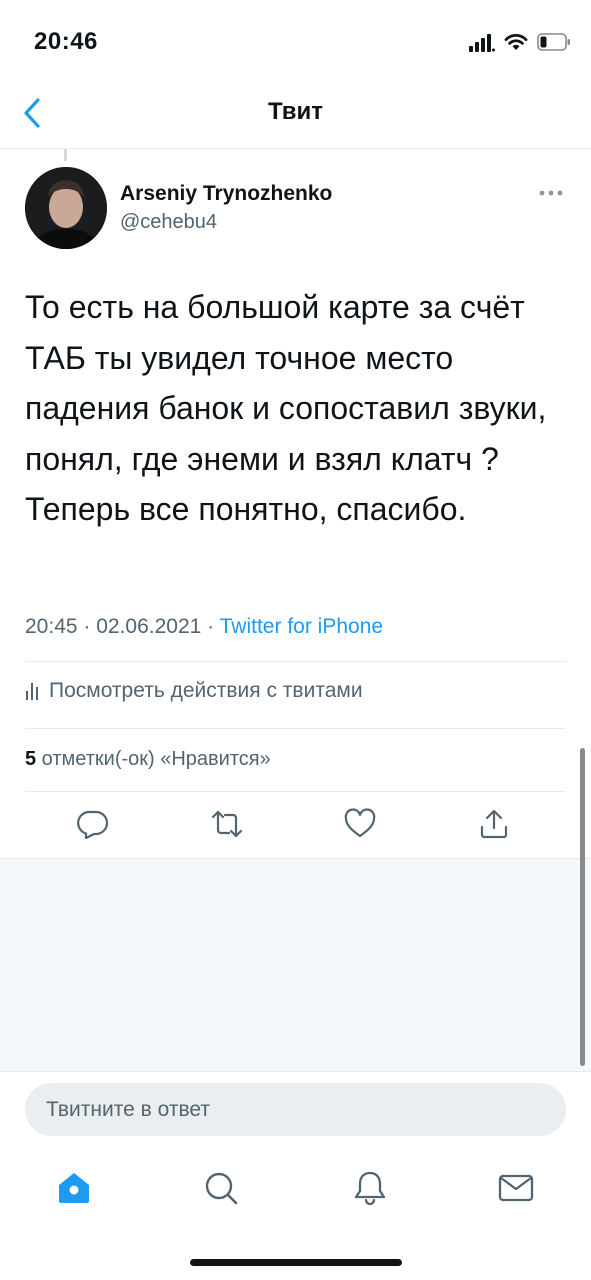 This screenshot has width=591, height=1280. I want to click on tweet-meta: 20:45 · 02.06.2021 · Twitter for iPhone, so click(204, 627).